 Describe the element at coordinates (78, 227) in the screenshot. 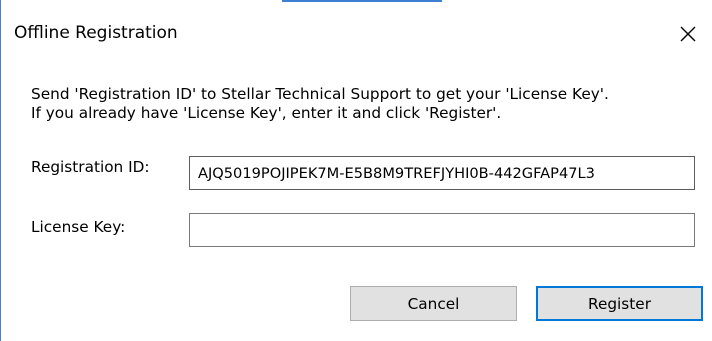

I see `license-key-label: License Key:` at that location.